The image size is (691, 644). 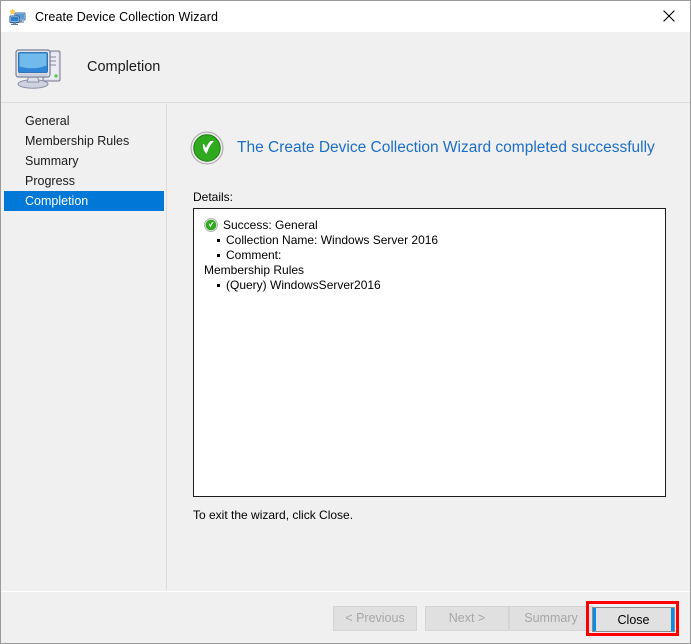 What do you see at coordinates (18, 16) in the screenshot?
I see `device-collection-icon` at bounding box center [18, 16].